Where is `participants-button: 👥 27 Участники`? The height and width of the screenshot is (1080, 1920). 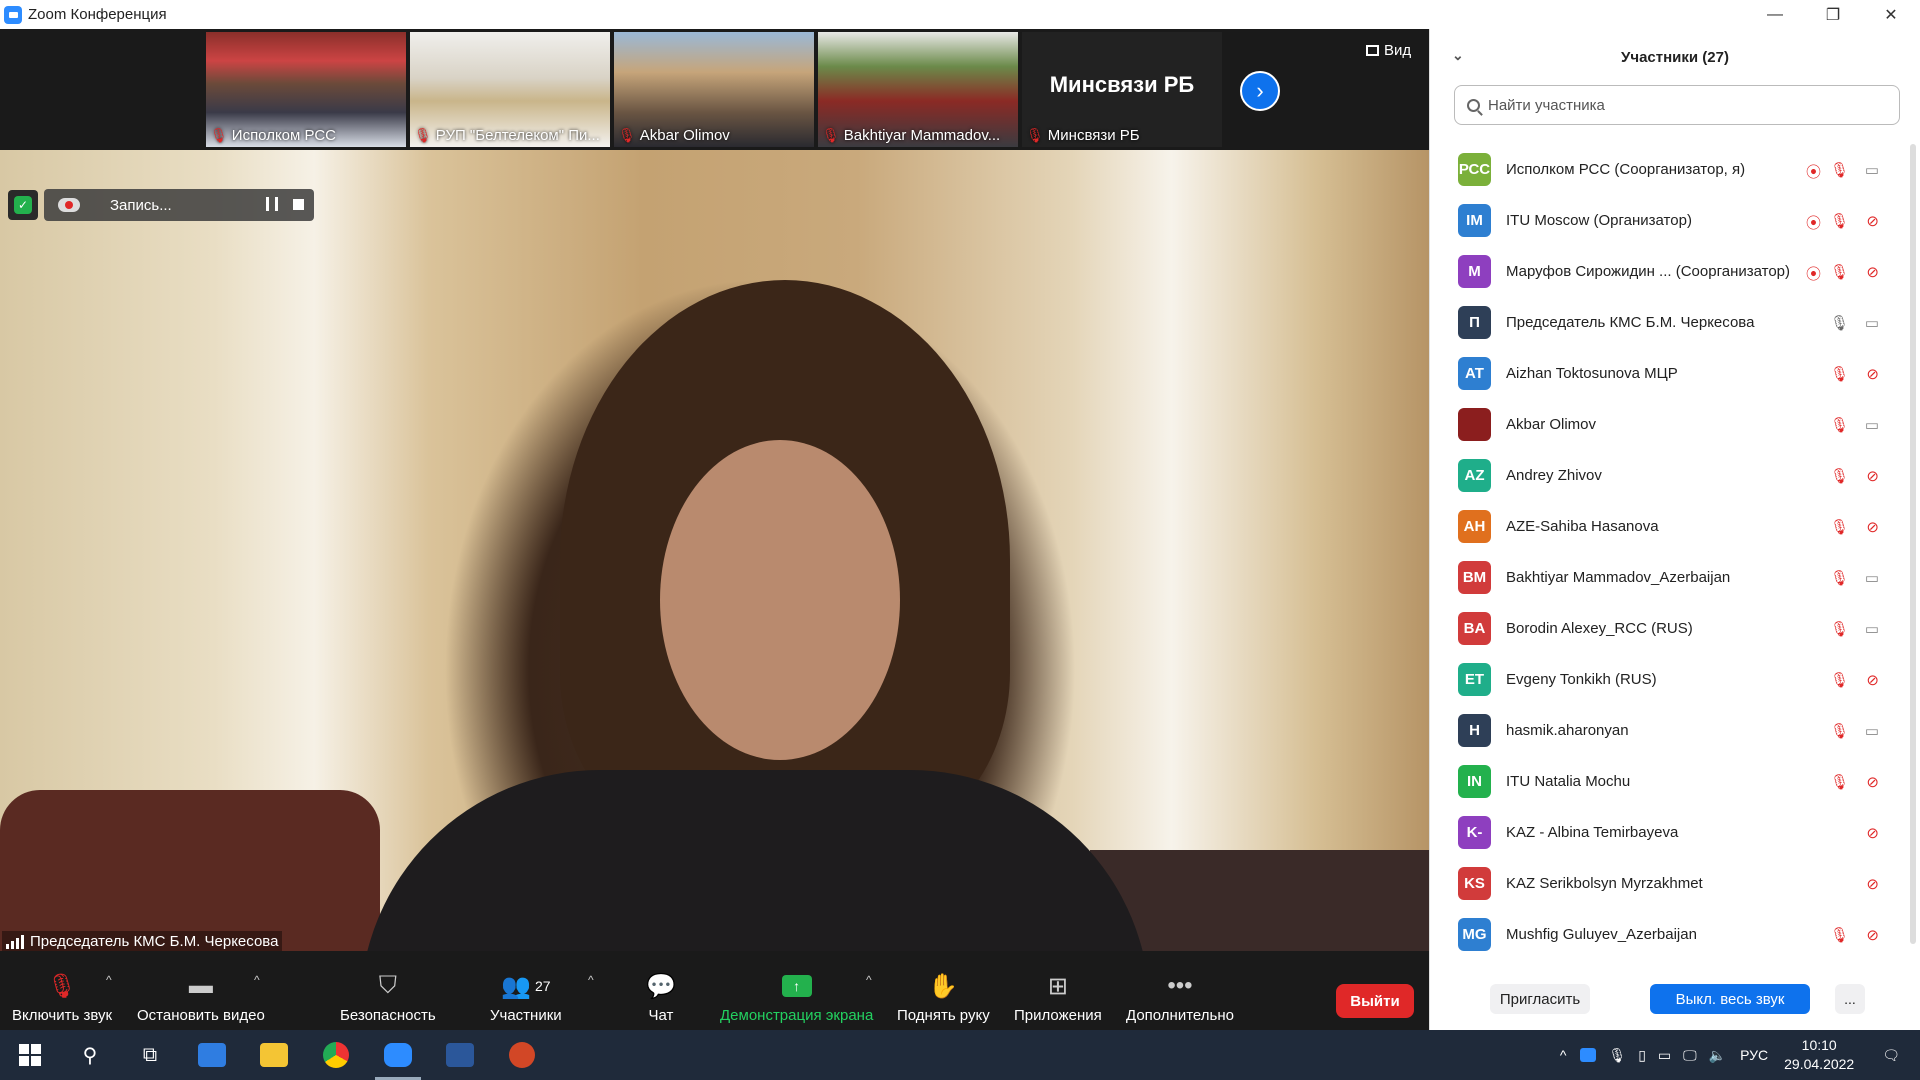
participants-button: 👥 27 Участники is located at coordinates (526, 997).